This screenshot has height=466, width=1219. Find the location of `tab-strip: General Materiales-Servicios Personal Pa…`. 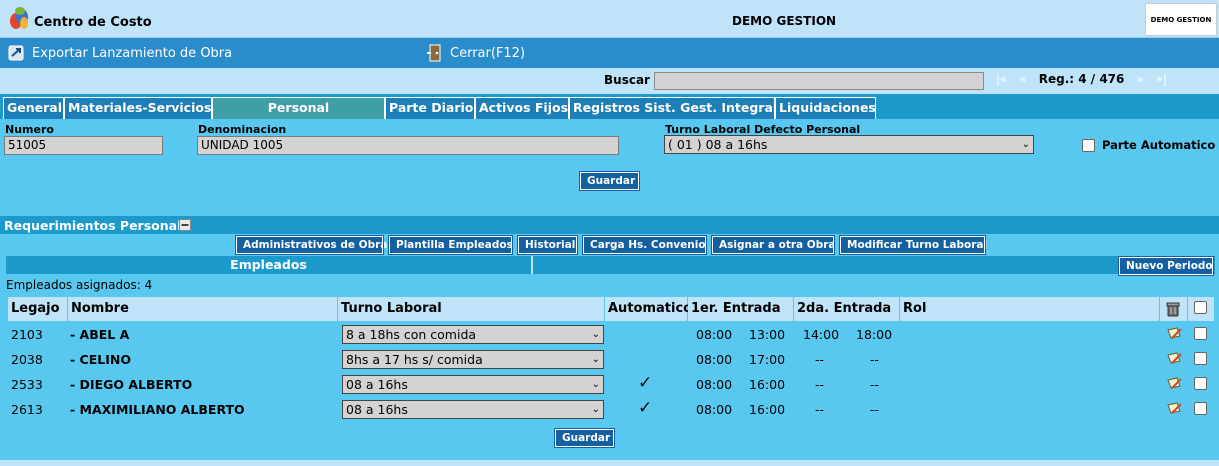

tab-strip: General Materiales-Servicios Personal Pa… is located at coordinates (609, 106).